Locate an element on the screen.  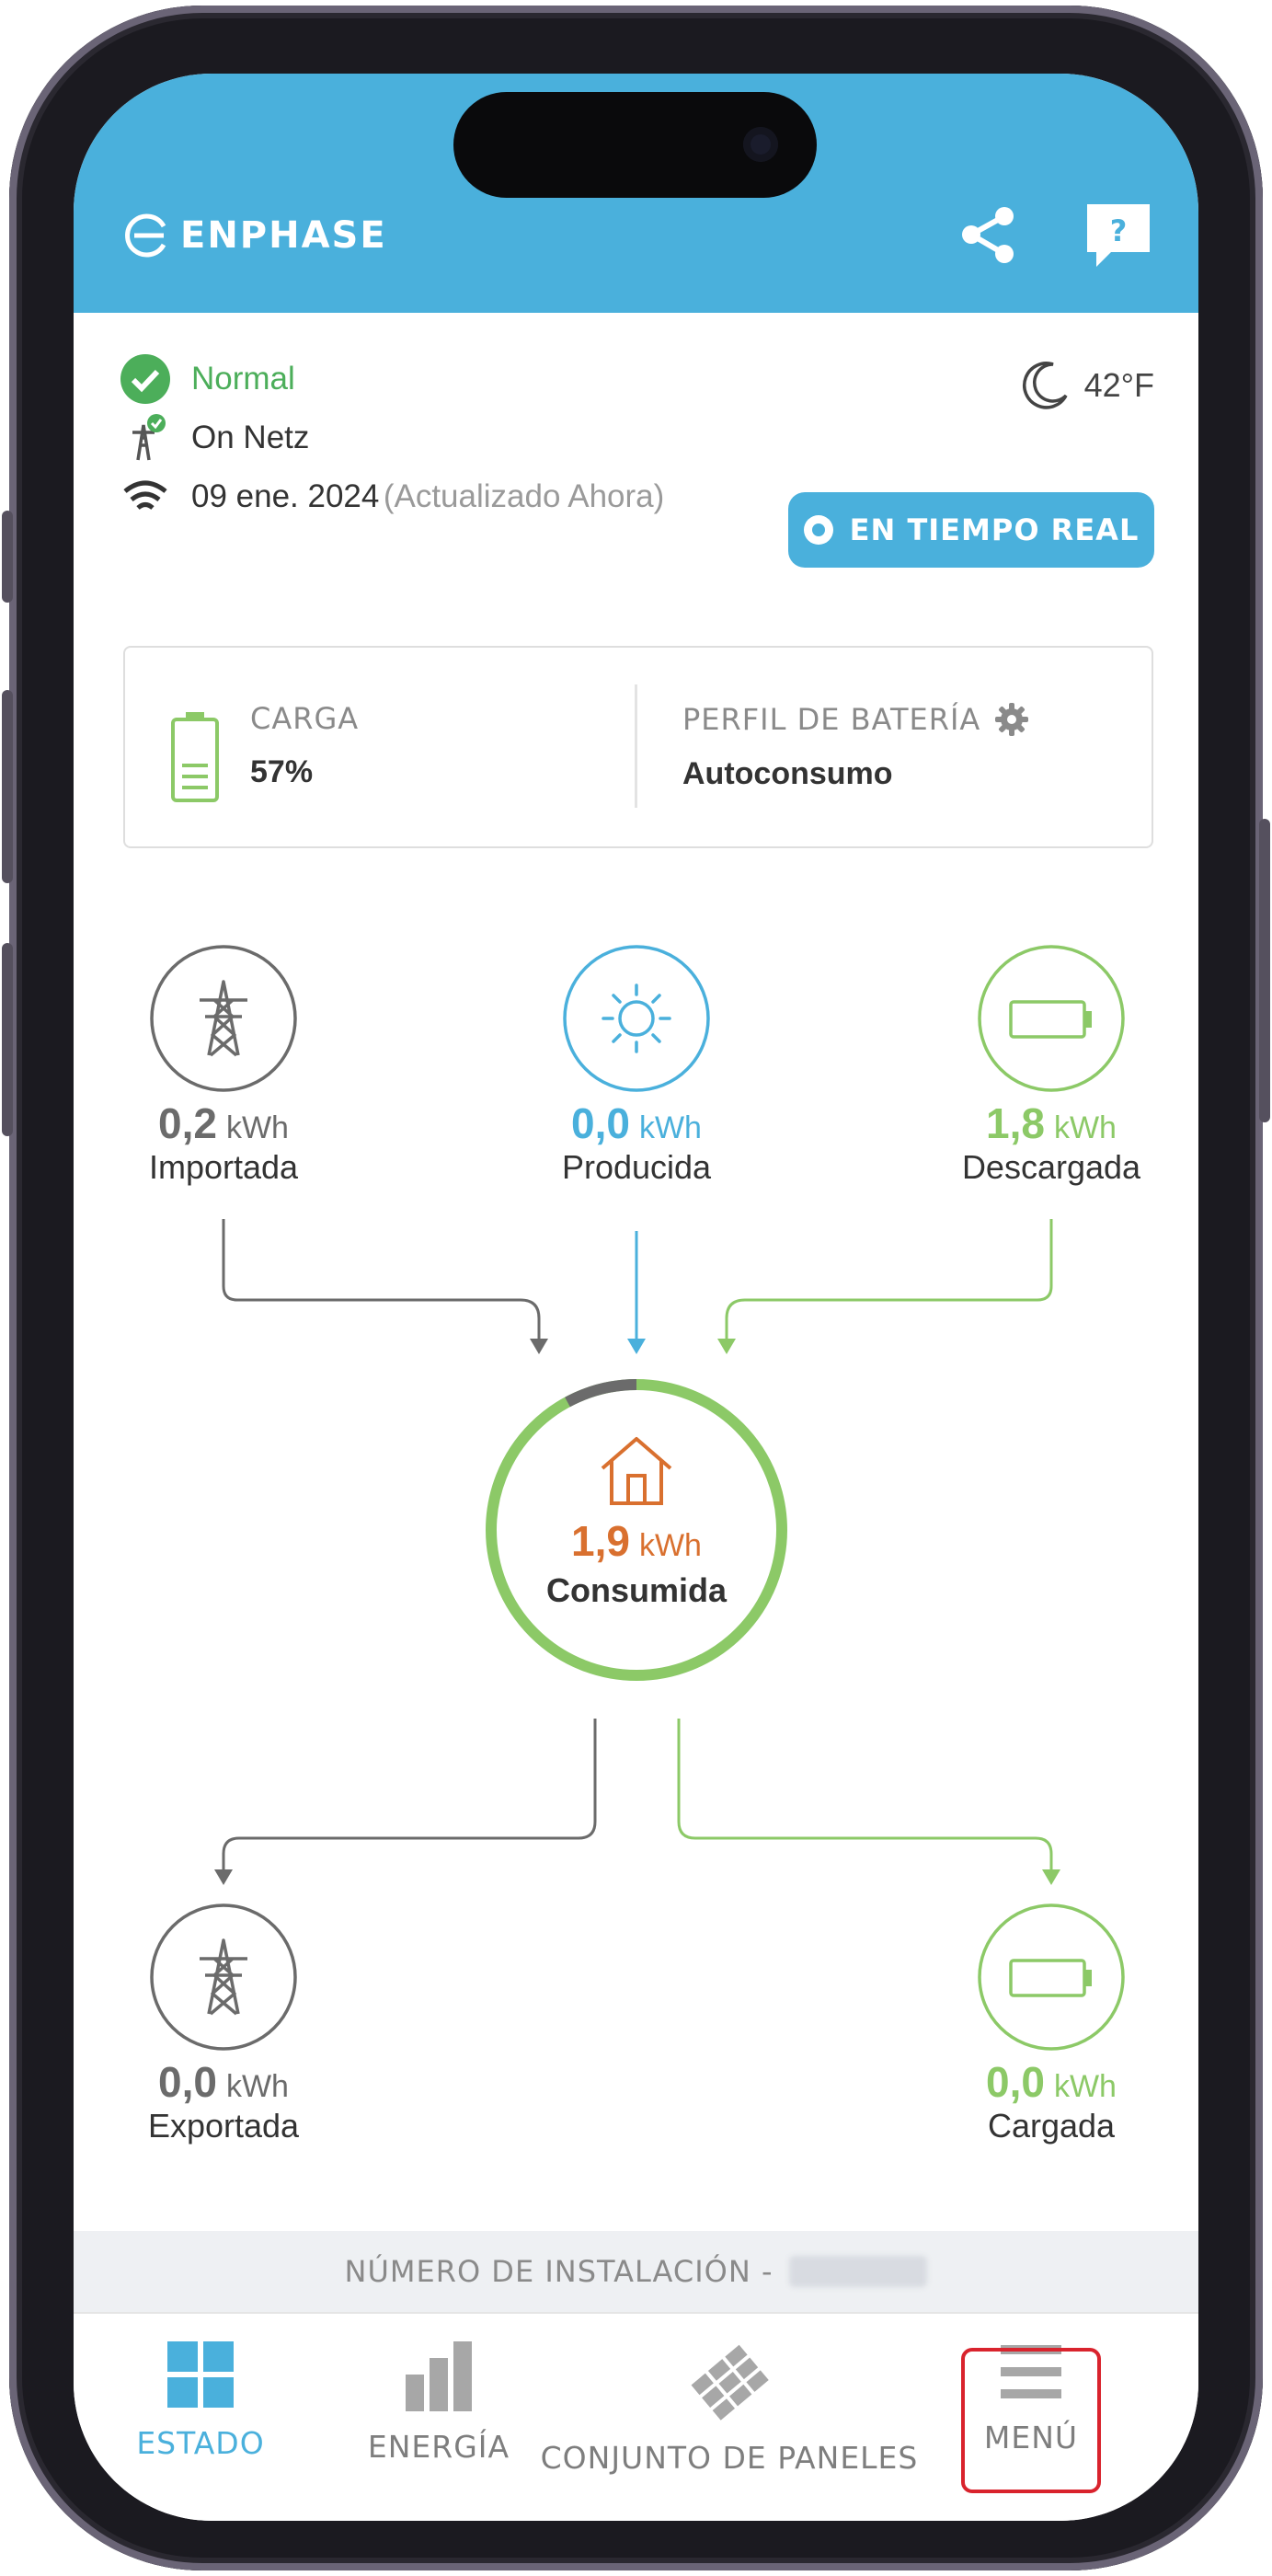
charged-label: Cargada is located at coordinates (1051, 2126).